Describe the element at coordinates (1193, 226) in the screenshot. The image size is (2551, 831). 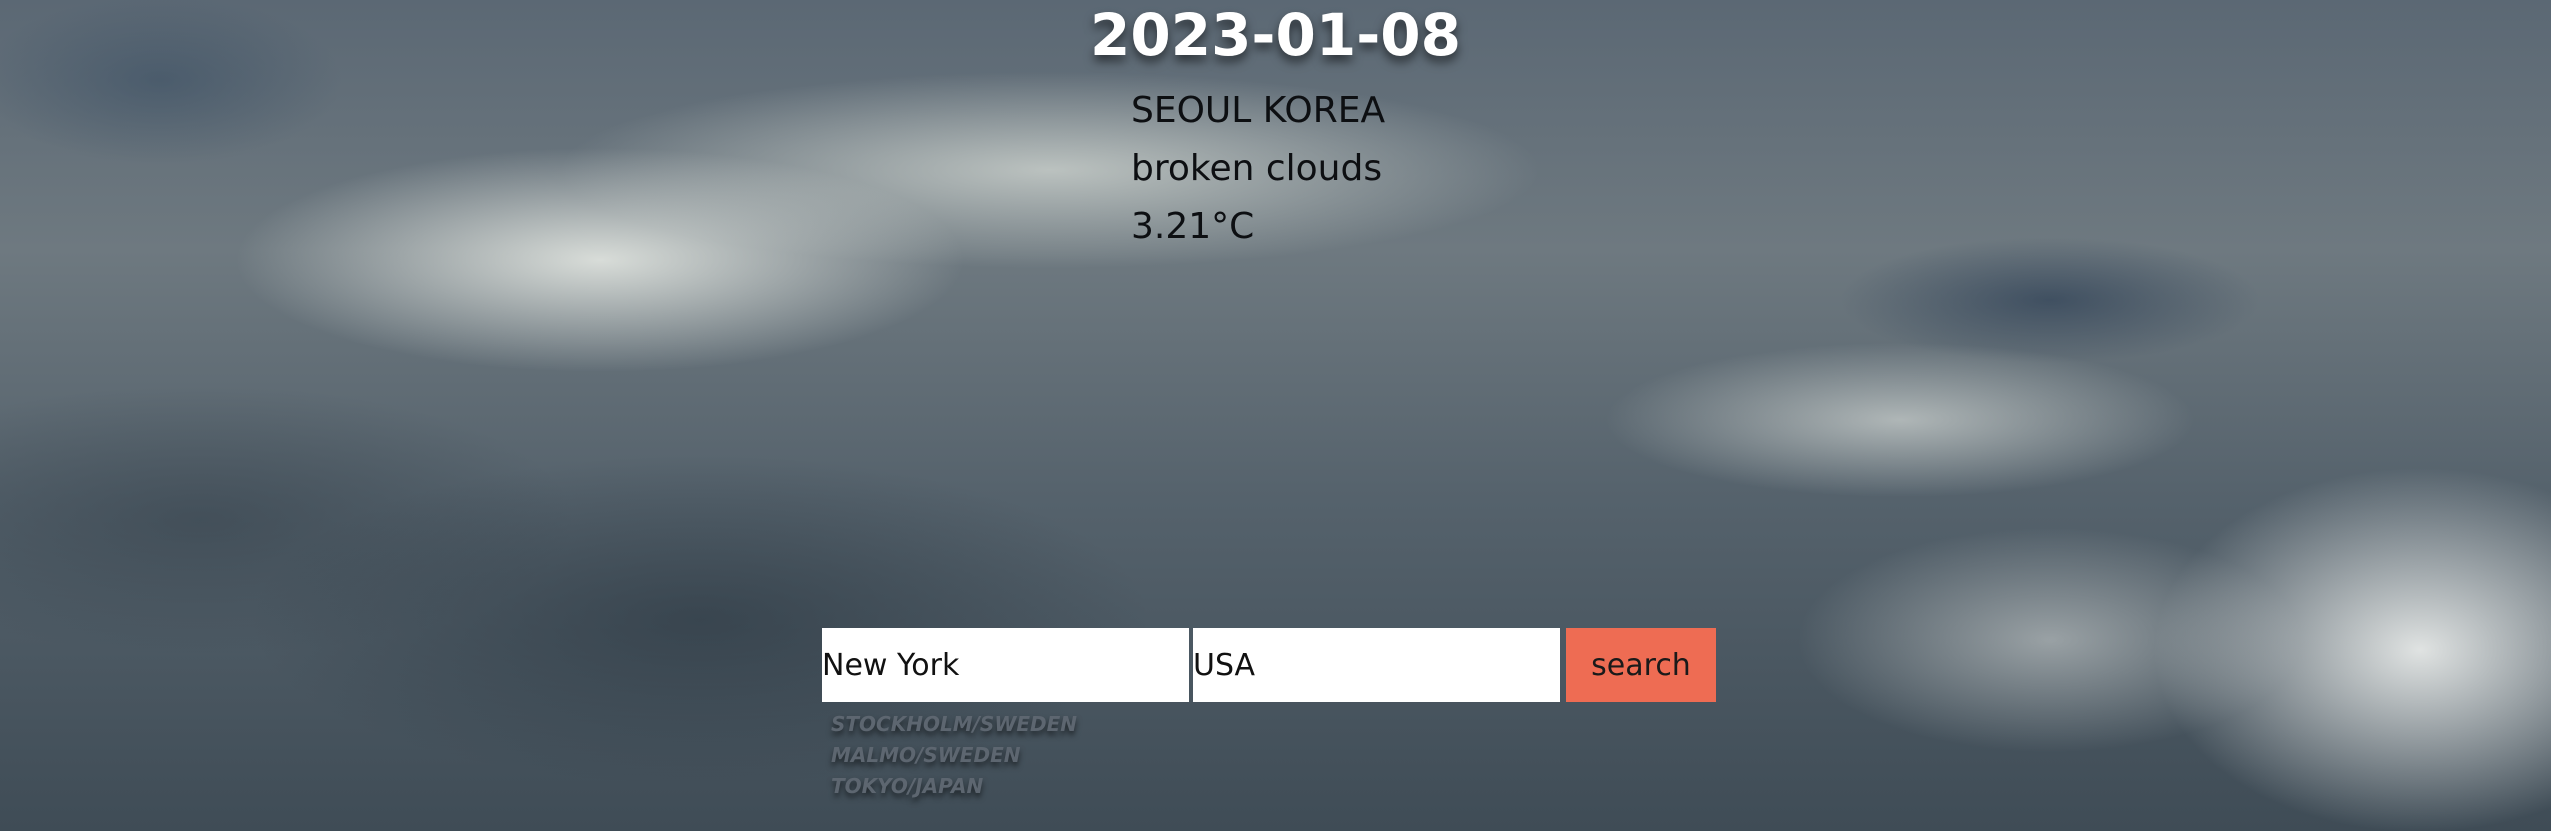
I see `temperature-value: 3.21°C` at that location.